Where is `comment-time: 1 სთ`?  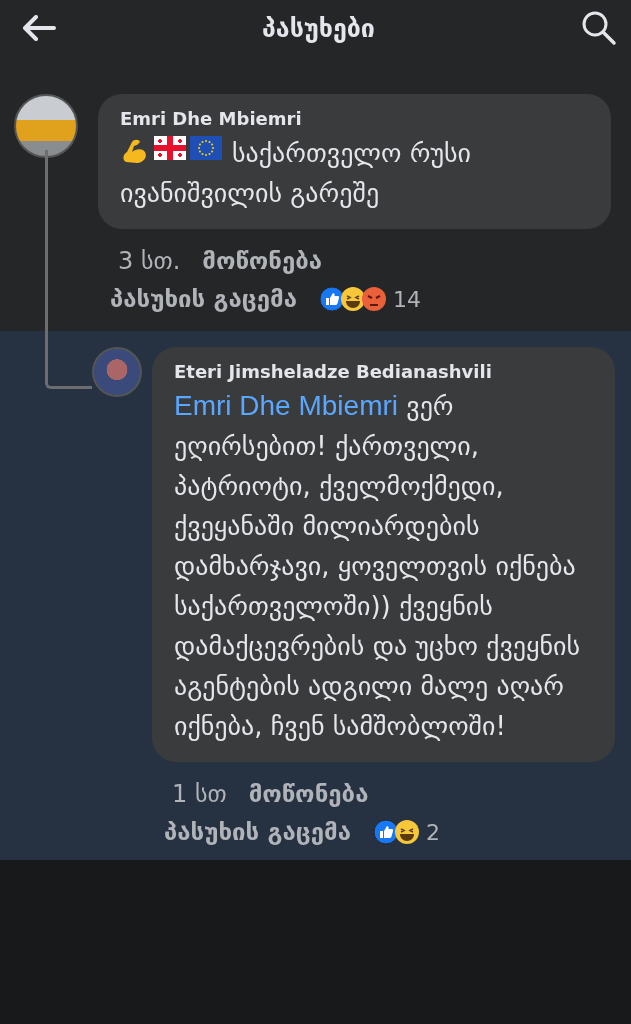 comment-time: 1 სთ is located at coordinates (199, 794).